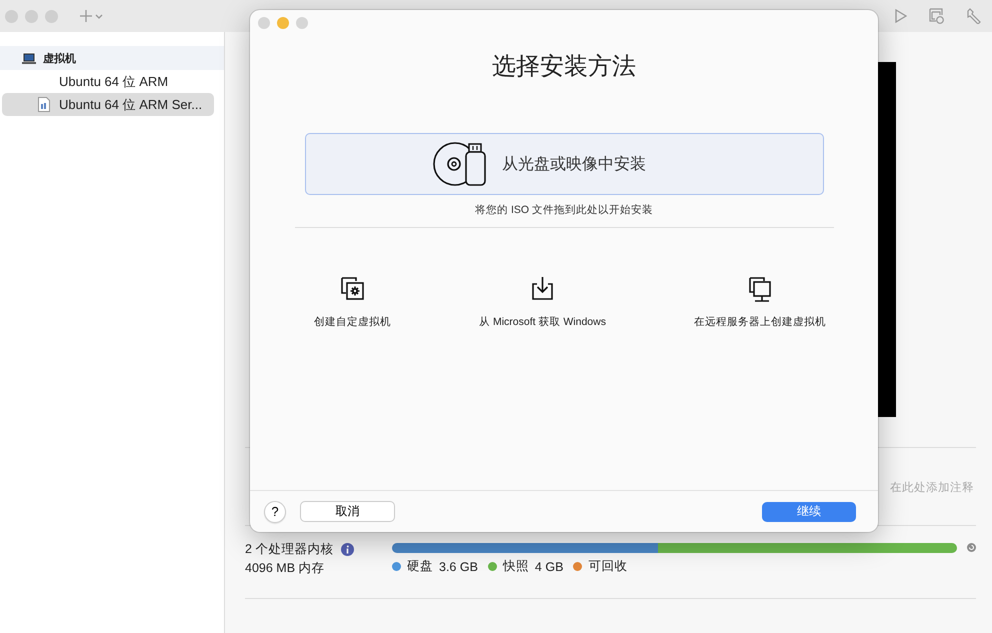  I want to click on add-icon, so click(92, 16).